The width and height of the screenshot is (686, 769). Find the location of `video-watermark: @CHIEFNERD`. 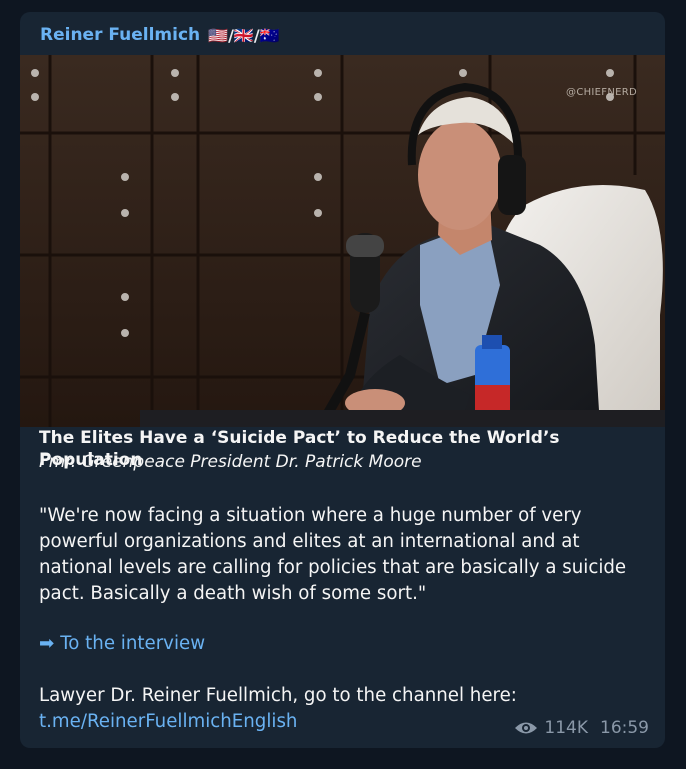

video-watermark: @CHIEFNERD is located at coordinates (601, 92).